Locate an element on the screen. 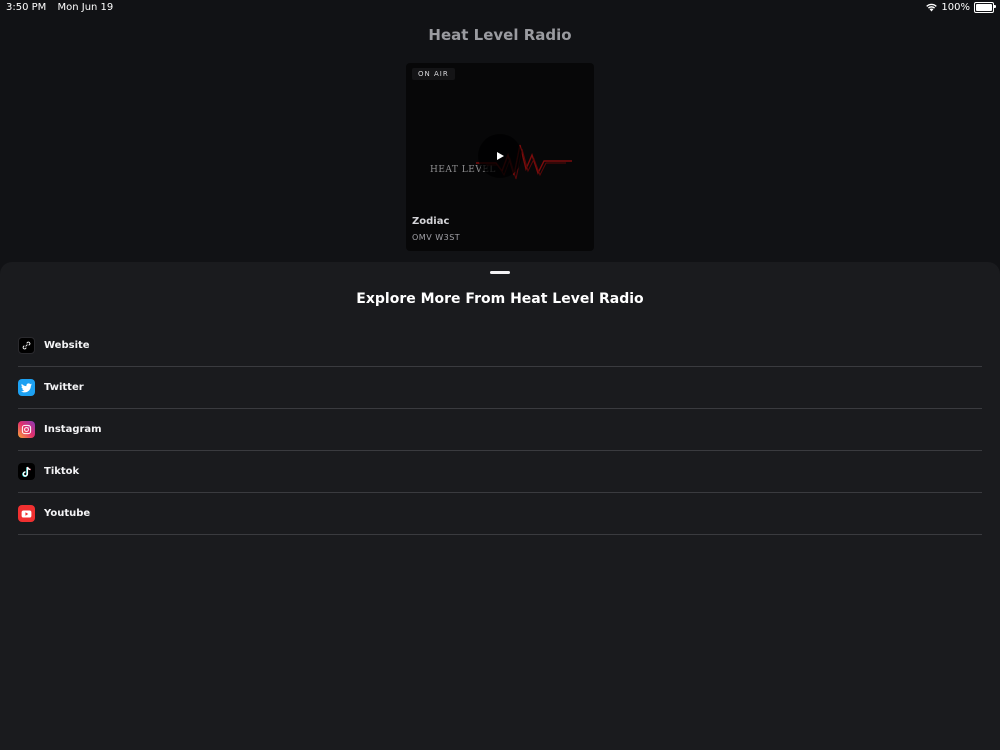  track-title: Zodiac is located at coordinates (431, 221).